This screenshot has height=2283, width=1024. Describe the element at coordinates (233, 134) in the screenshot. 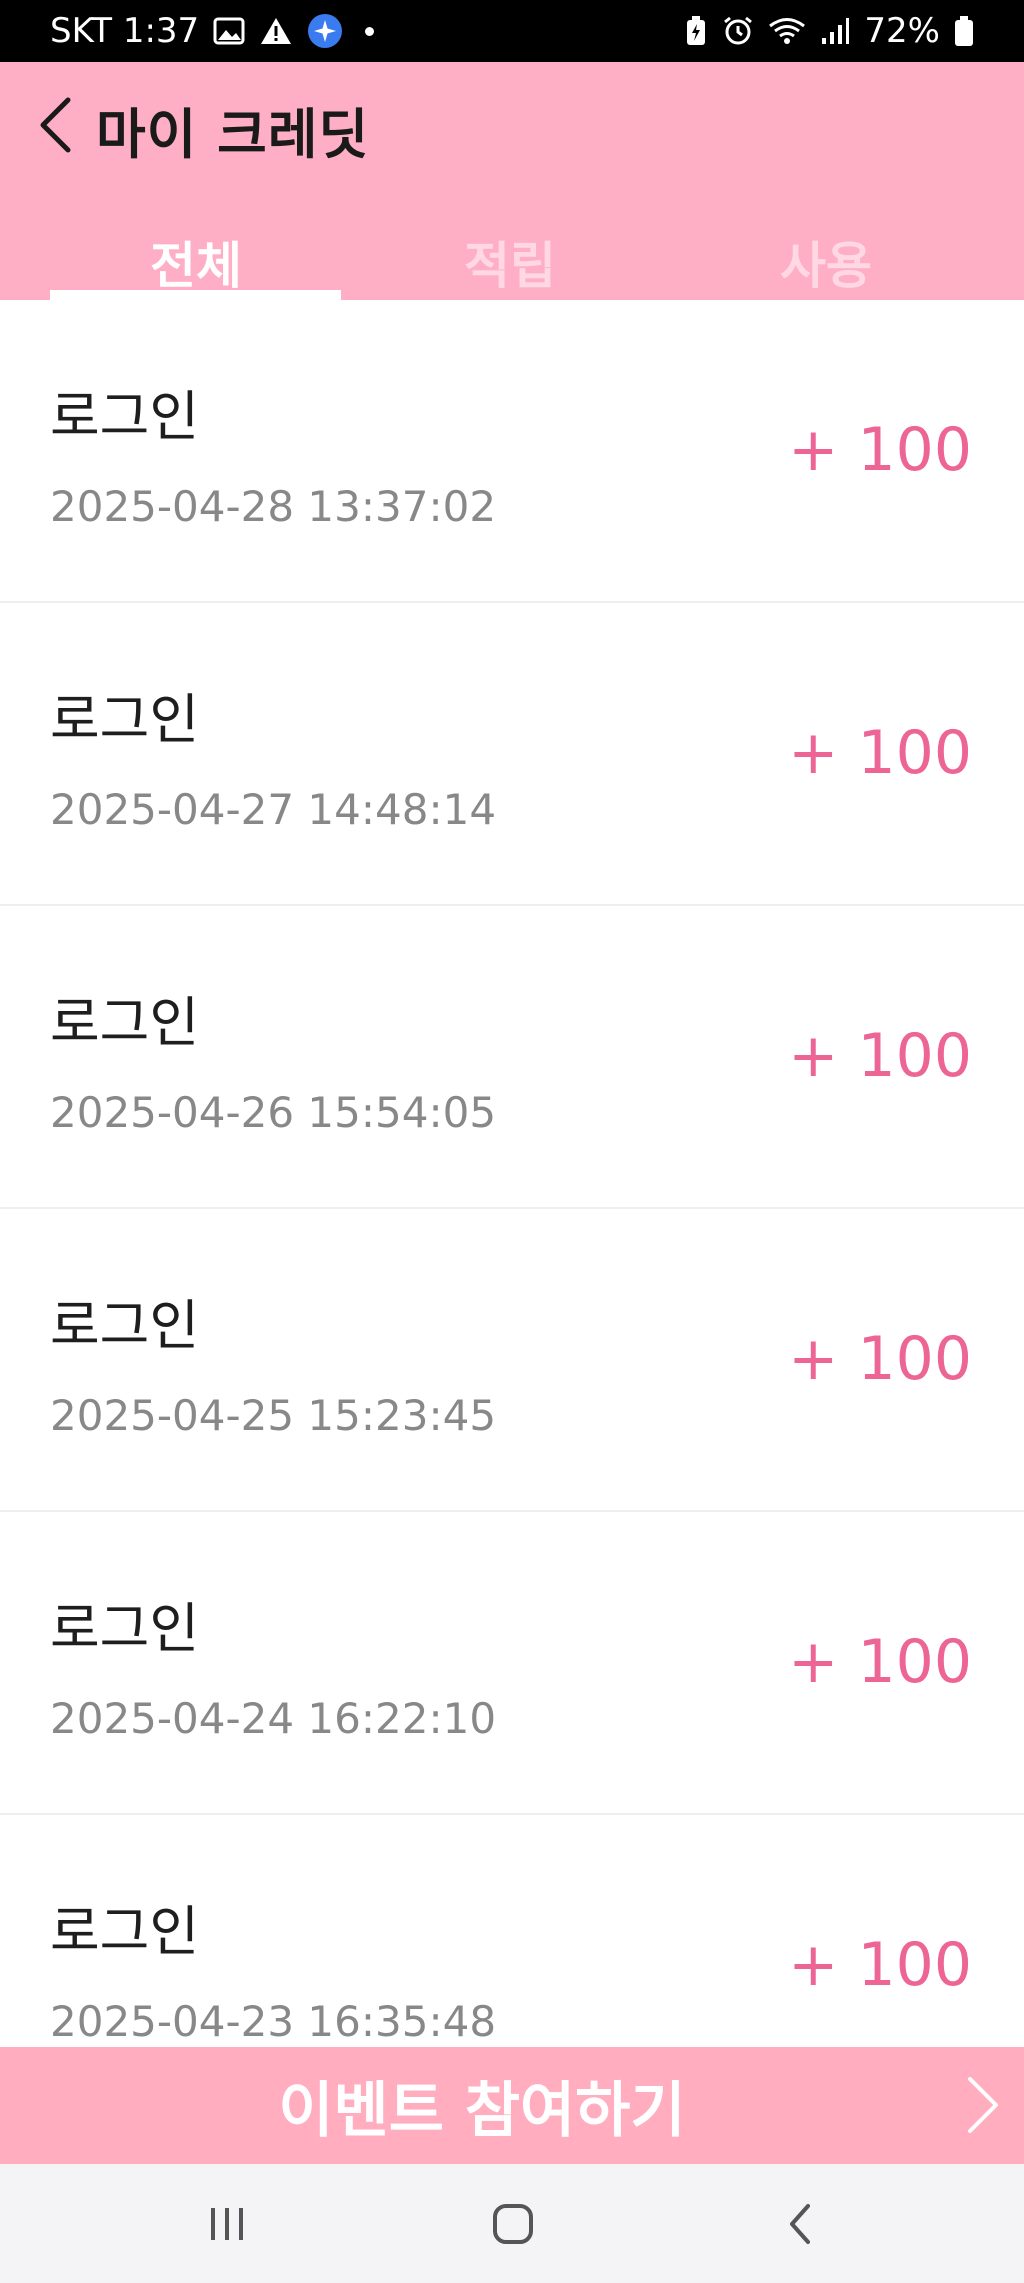

I see `page-title: 마이 크레딧` at that location.